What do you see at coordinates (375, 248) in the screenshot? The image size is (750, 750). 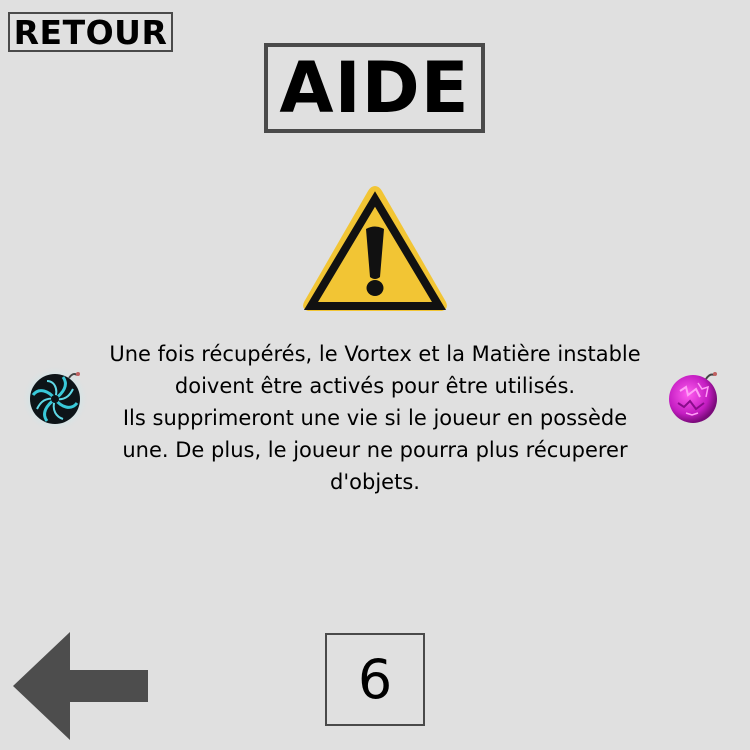 I see `warning-triangle-icon` at bounding box center [375, 248].